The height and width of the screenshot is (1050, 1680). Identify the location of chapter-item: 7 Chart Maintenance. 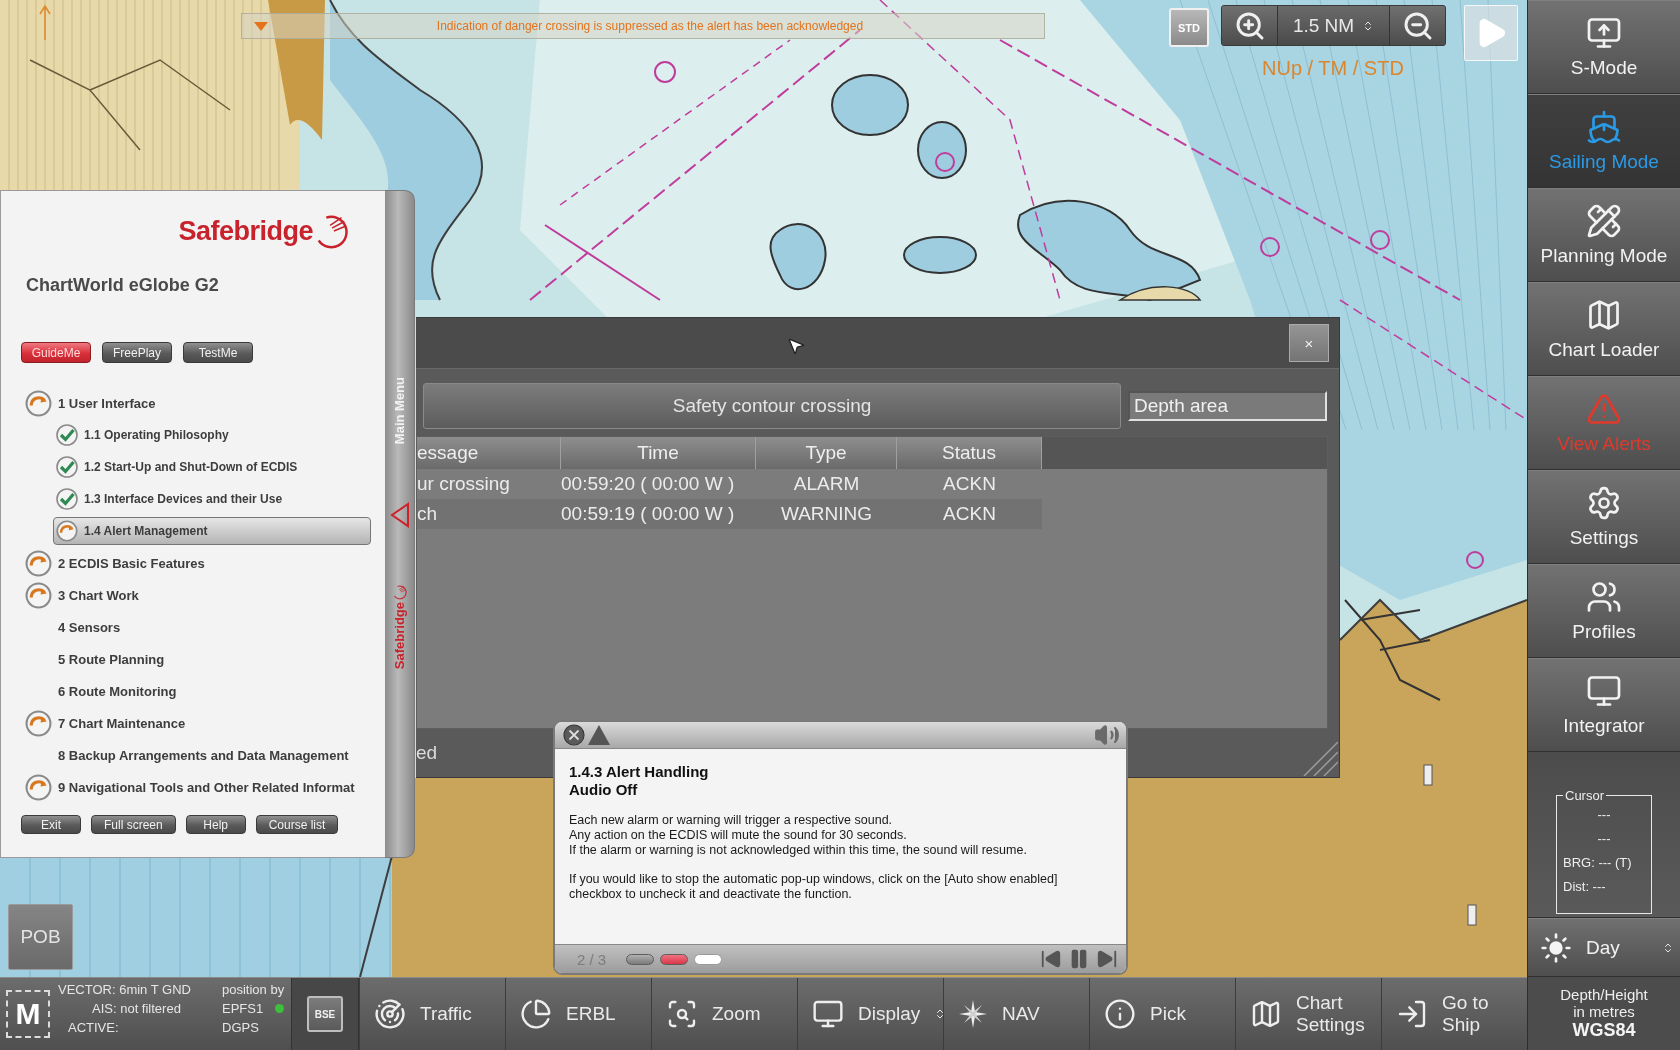
(200, 723).